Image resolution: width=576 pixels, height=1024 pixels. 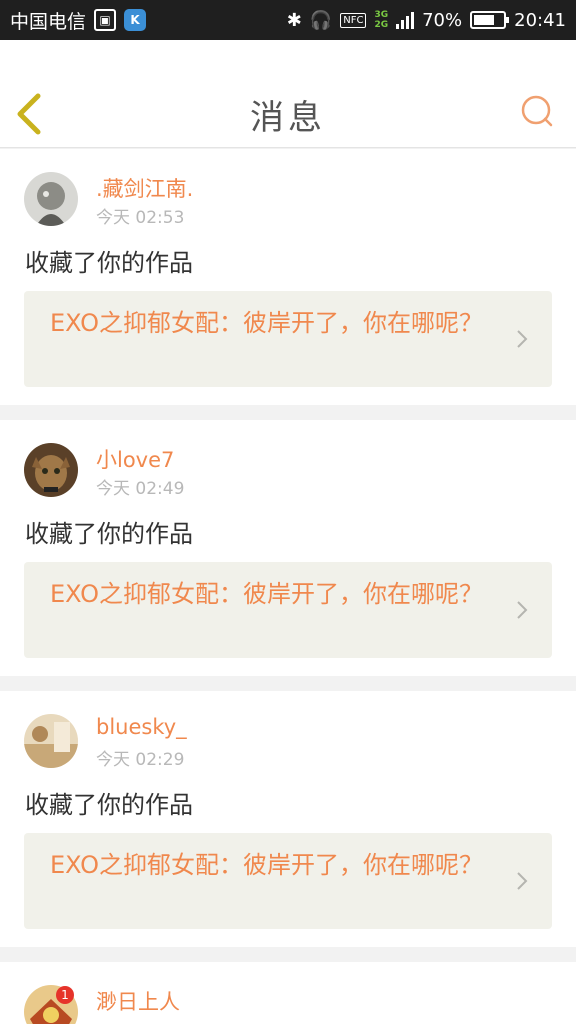 I want to click on status-bar: 中国电信 ▣ K ✱ 🎧 NFC 3G 2G 70% 20:41, so click(x=288, y=20).